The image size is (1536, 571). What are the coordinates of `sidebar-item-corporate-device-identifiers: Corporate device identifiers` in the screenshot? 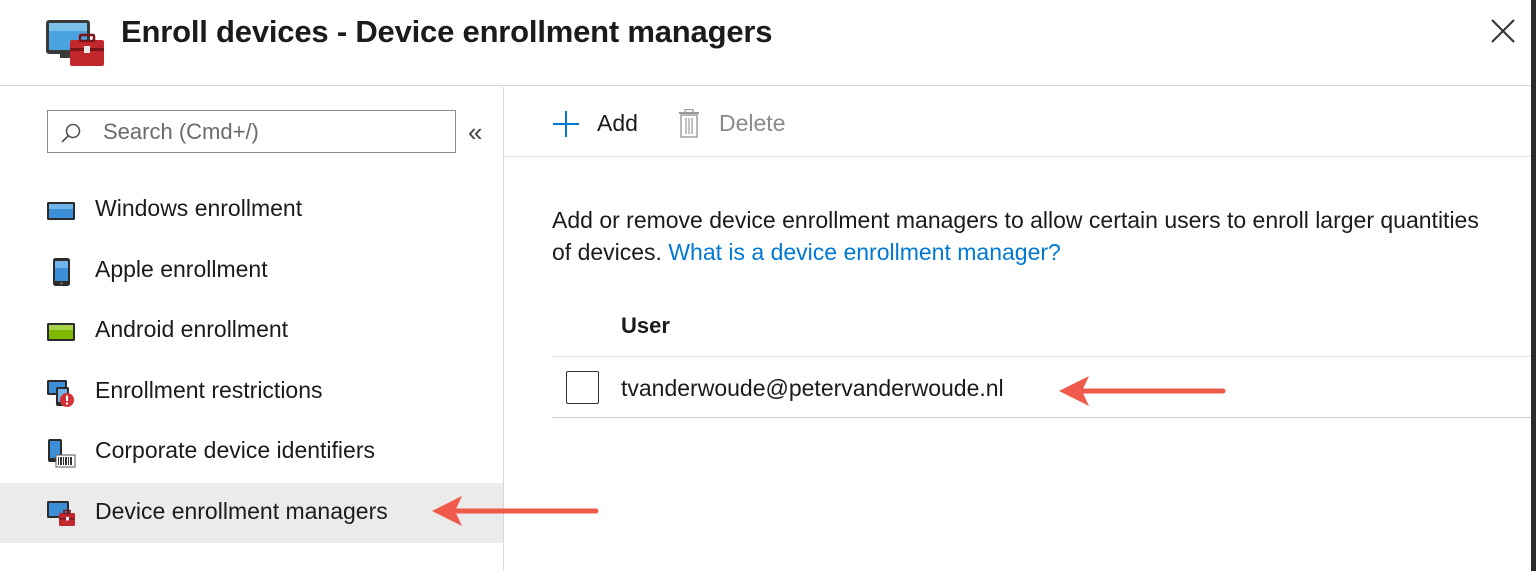 It's located at (251, 452).